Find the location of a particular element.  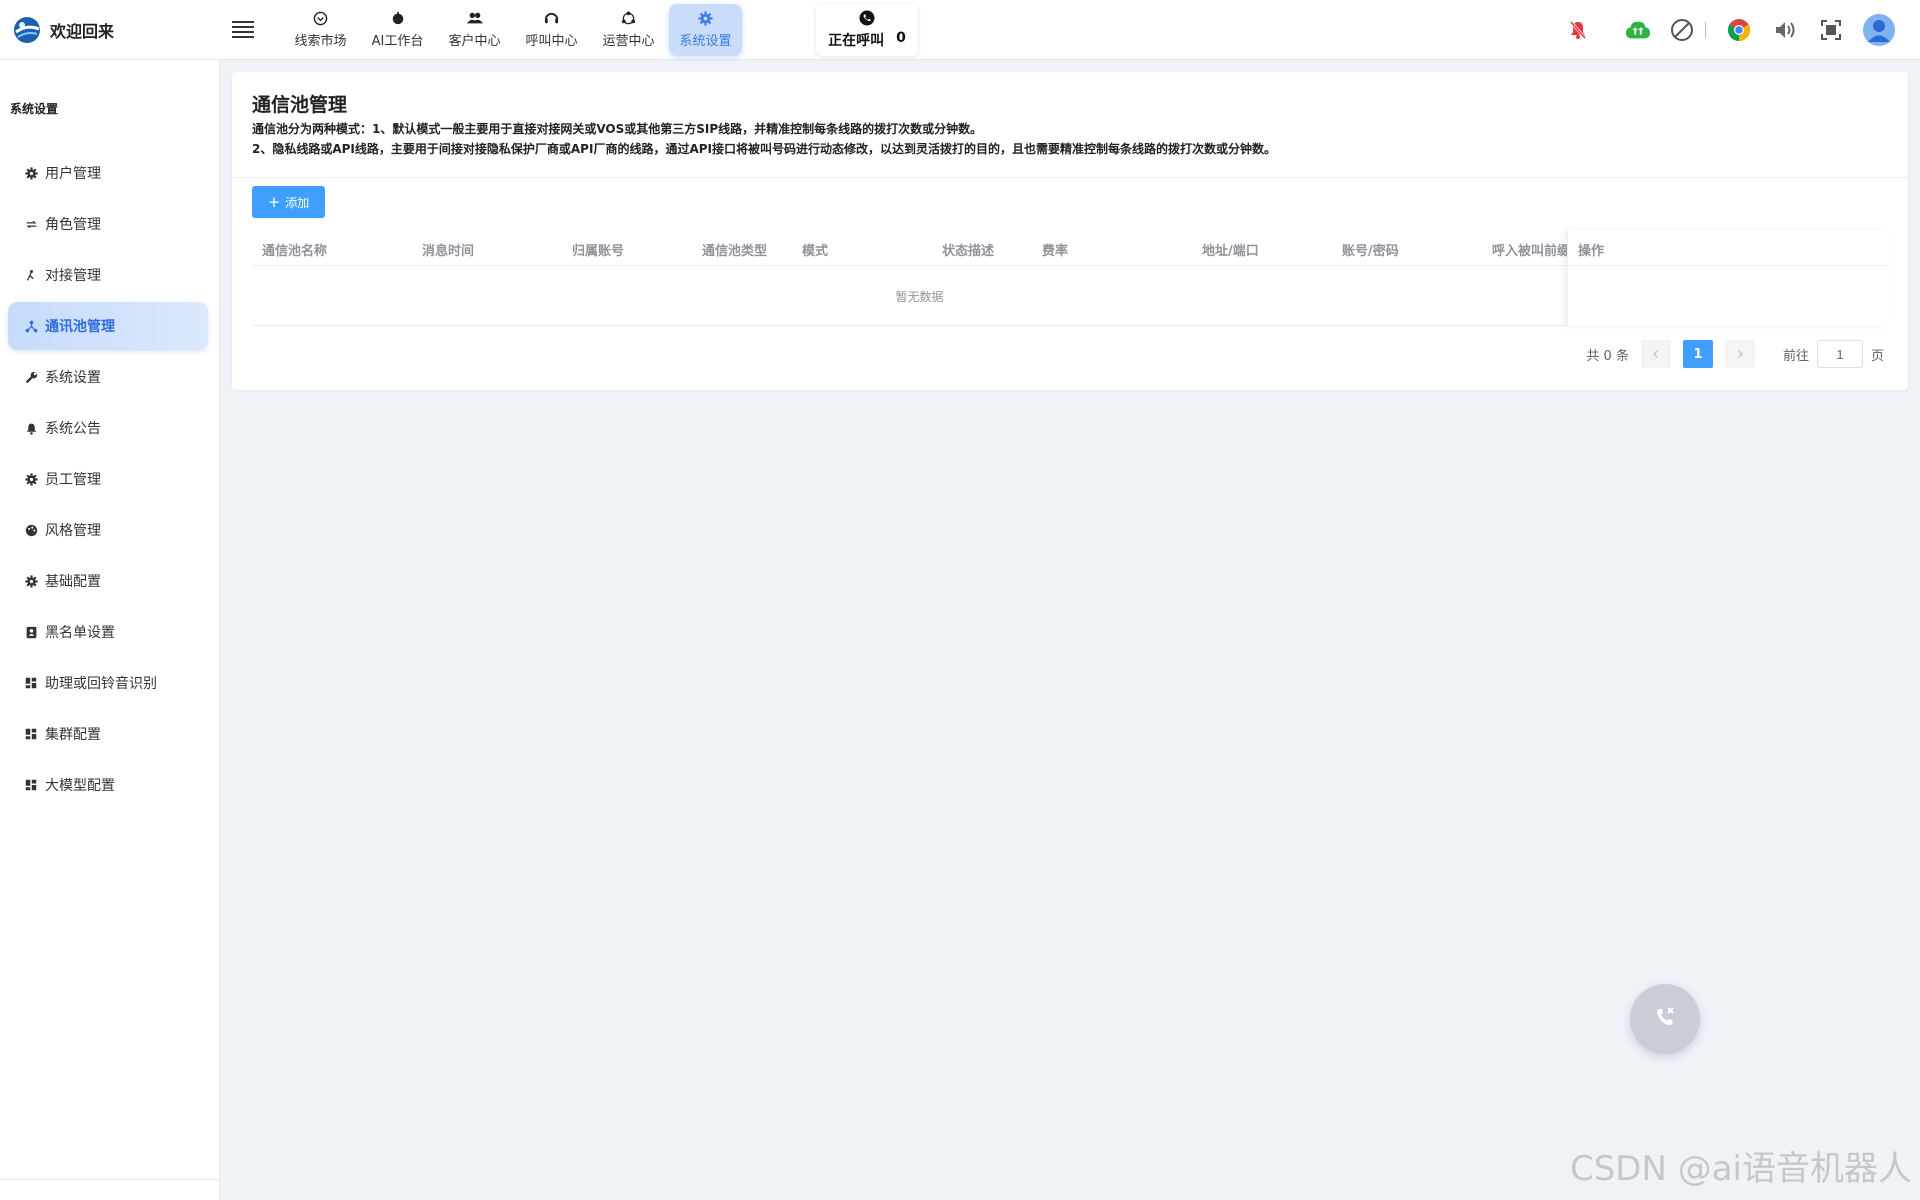

sidebar-item-label: 通讯池管理 is located at coordinates (80, 327).